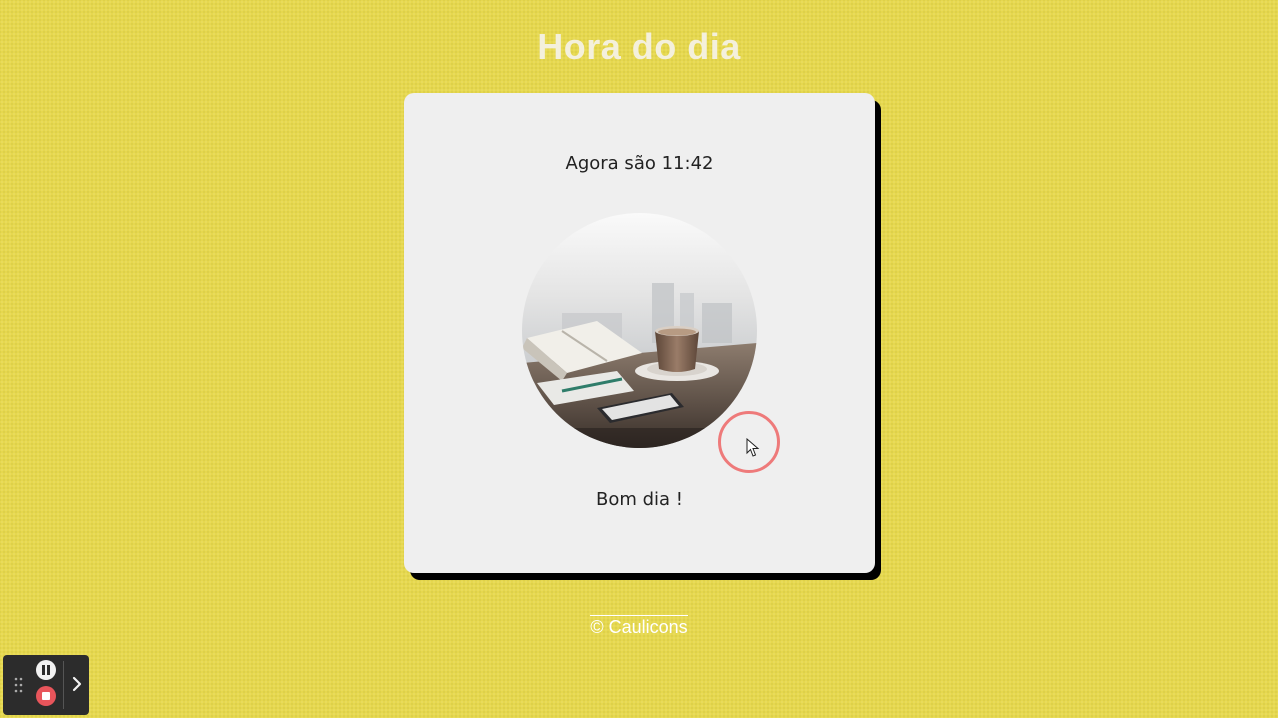 Image resolution: width=1278 pixels, height=718 pixels. I want to click on current-time: Agora são 11:42, so click(639, 163).